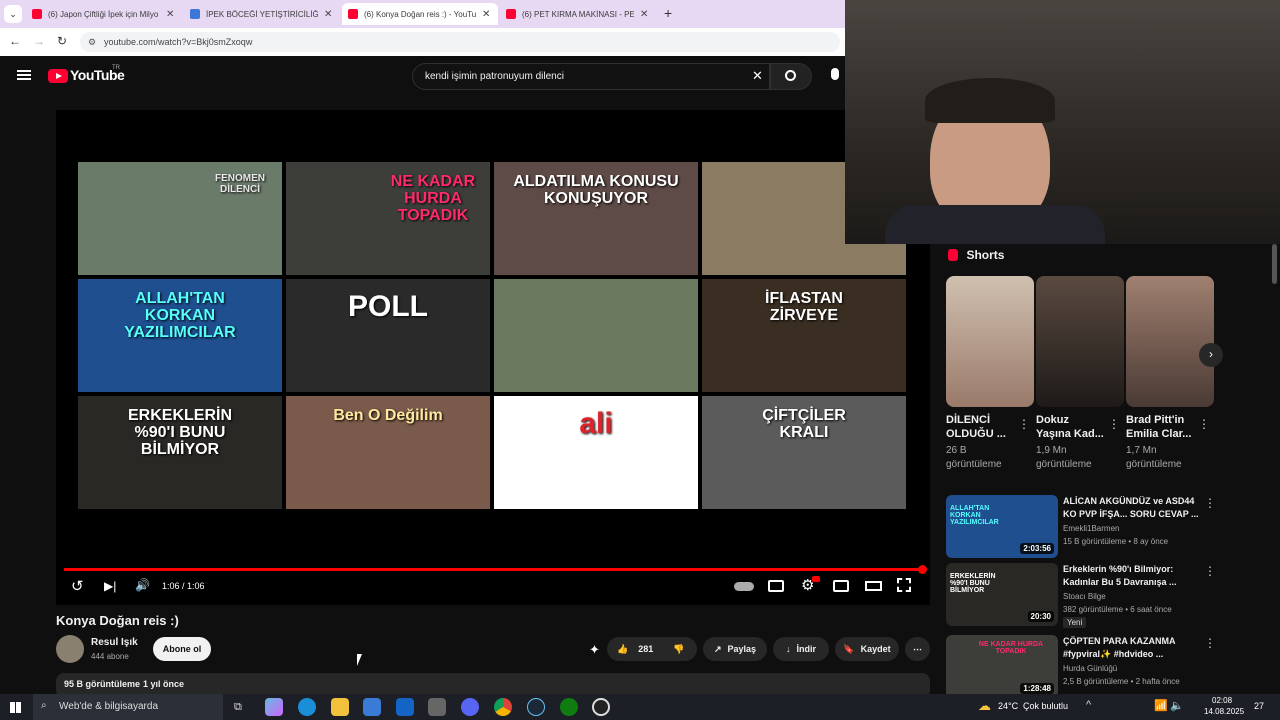 Image resolution: width=1280 pixels, height=720 pixels. I want to click on reload-icon: ↻, so click(62, 41).